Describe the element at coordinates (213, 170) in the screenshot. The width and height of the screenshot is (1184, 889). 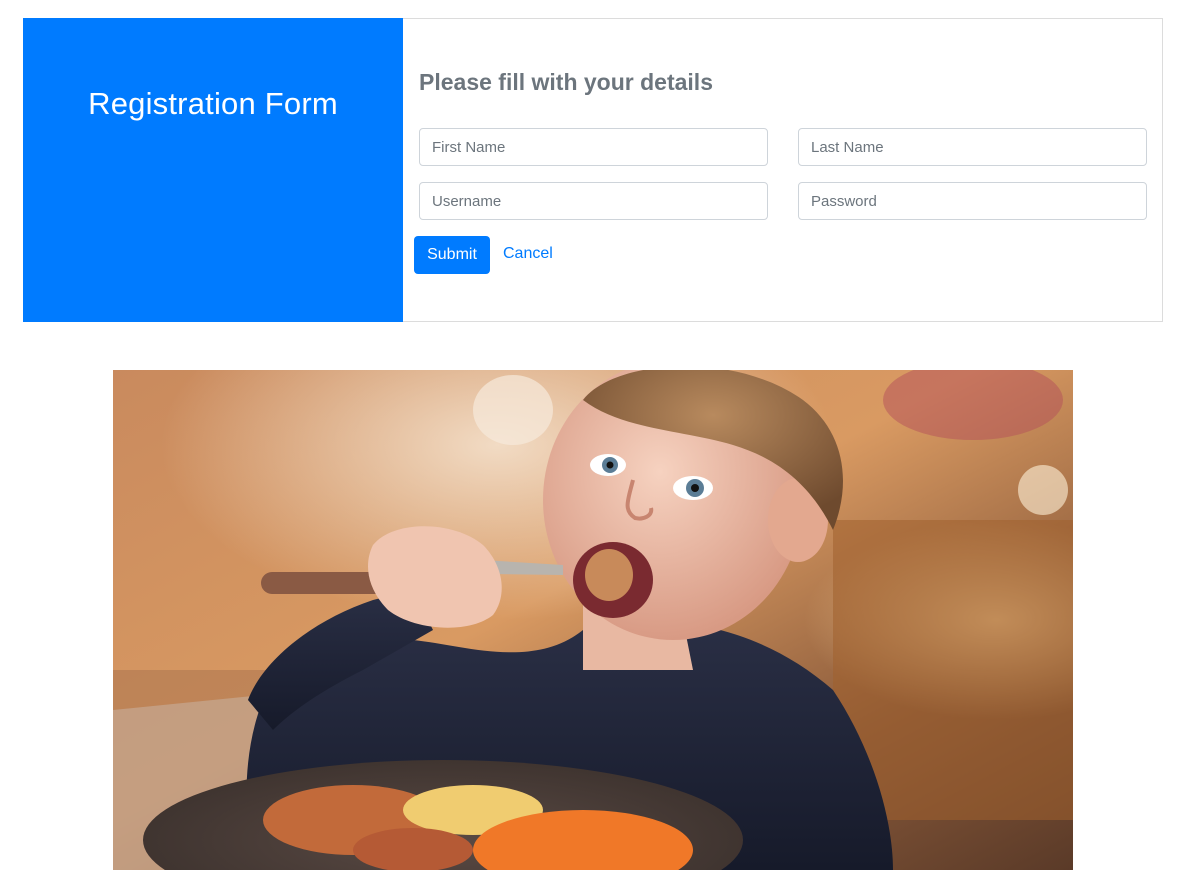
I see `registration-side-panel: Registration Form` at that location.